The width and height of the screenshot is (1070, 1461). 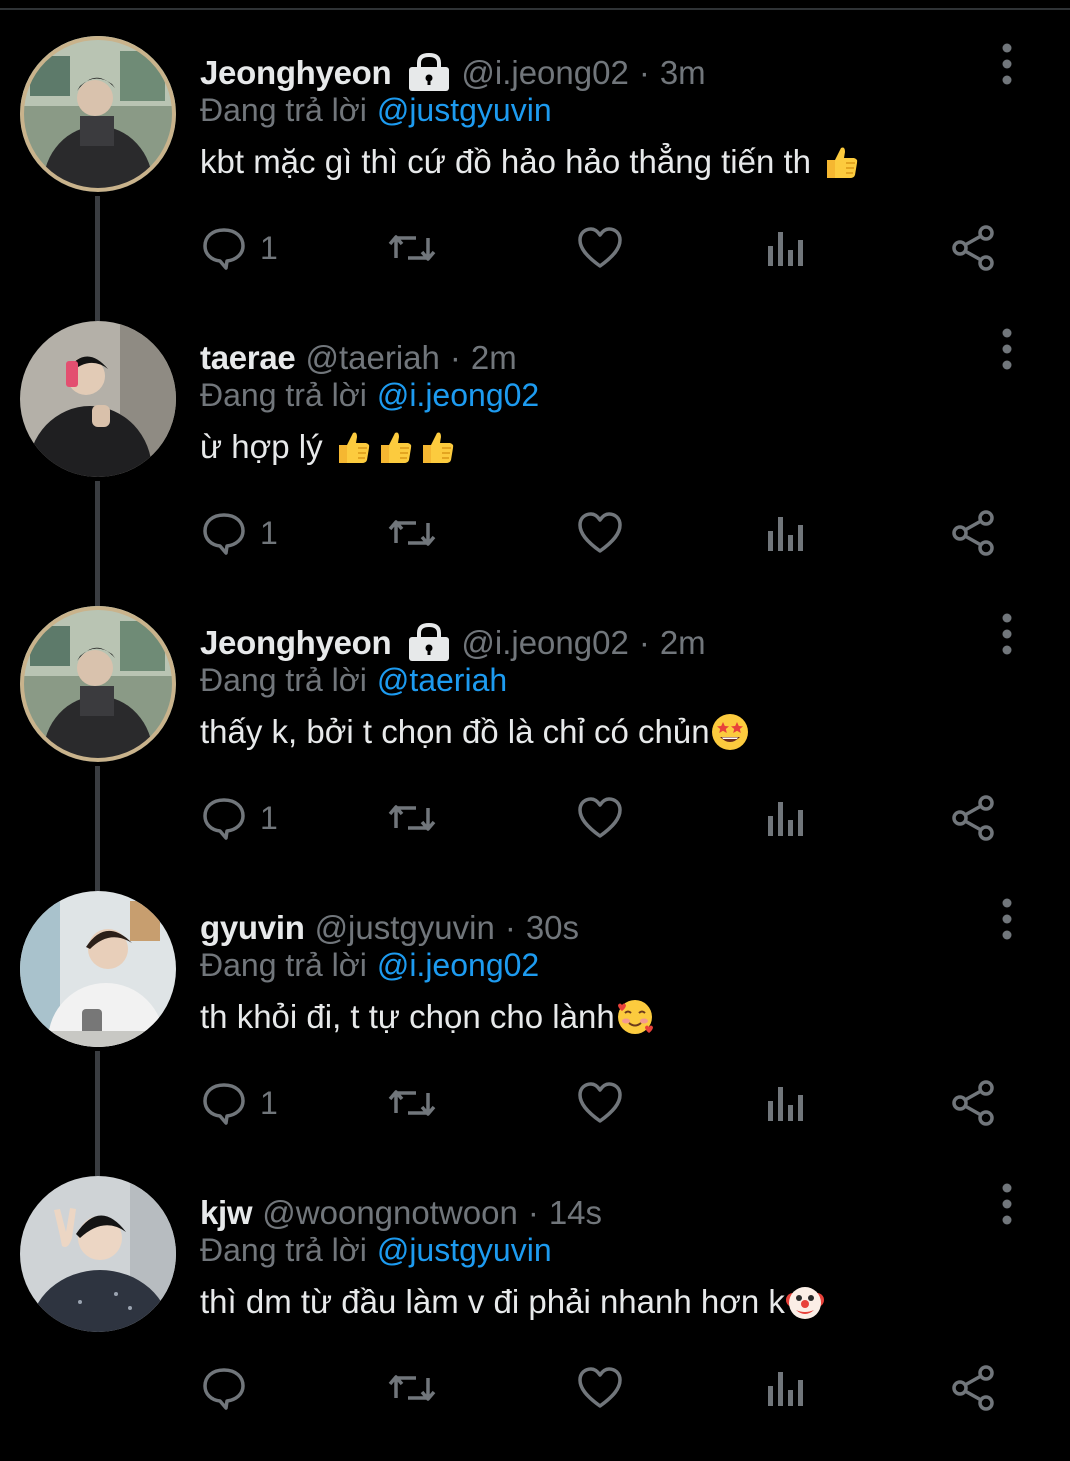 What do you see at coordinates (261, 446) in the screenshot?
I see `tweet-text-content: ừ hợp lý` at bounding box center [261, 446].